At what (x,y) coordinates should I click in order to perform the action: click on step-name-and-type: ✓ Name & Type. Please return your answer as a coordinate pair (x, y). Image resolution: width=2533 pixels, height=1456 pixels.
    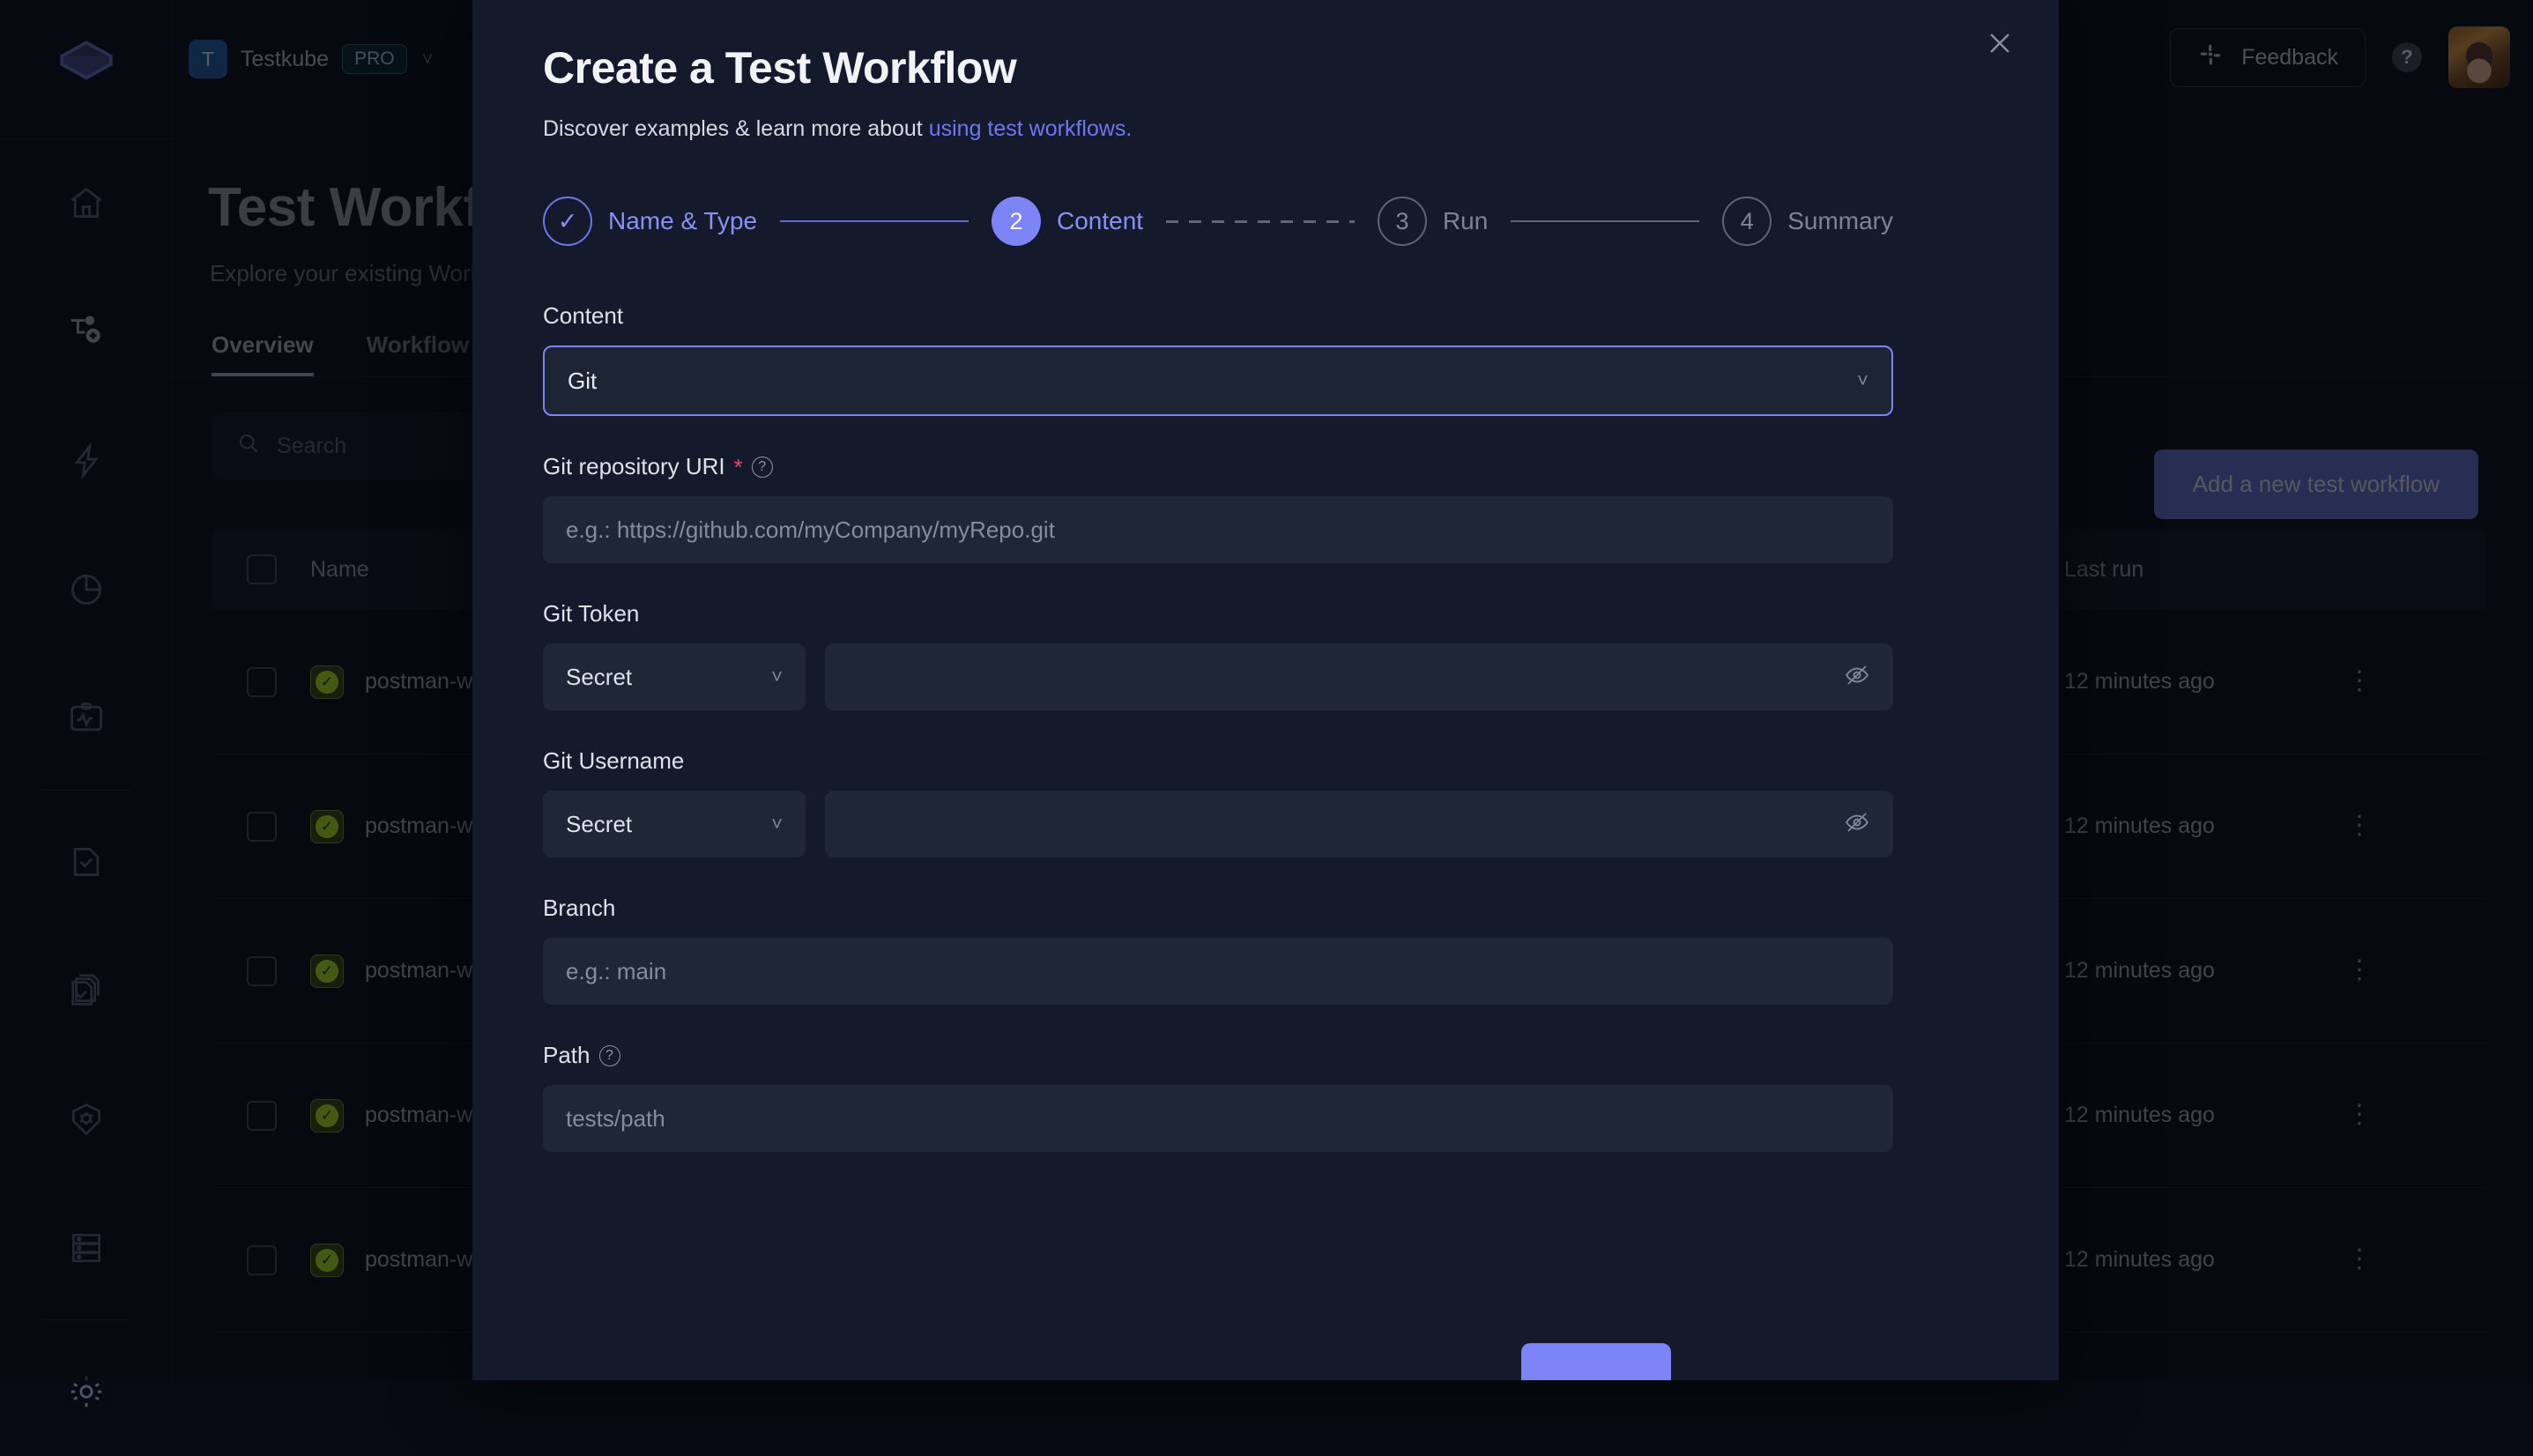
    Looking at the image, I should click on (650, 221).